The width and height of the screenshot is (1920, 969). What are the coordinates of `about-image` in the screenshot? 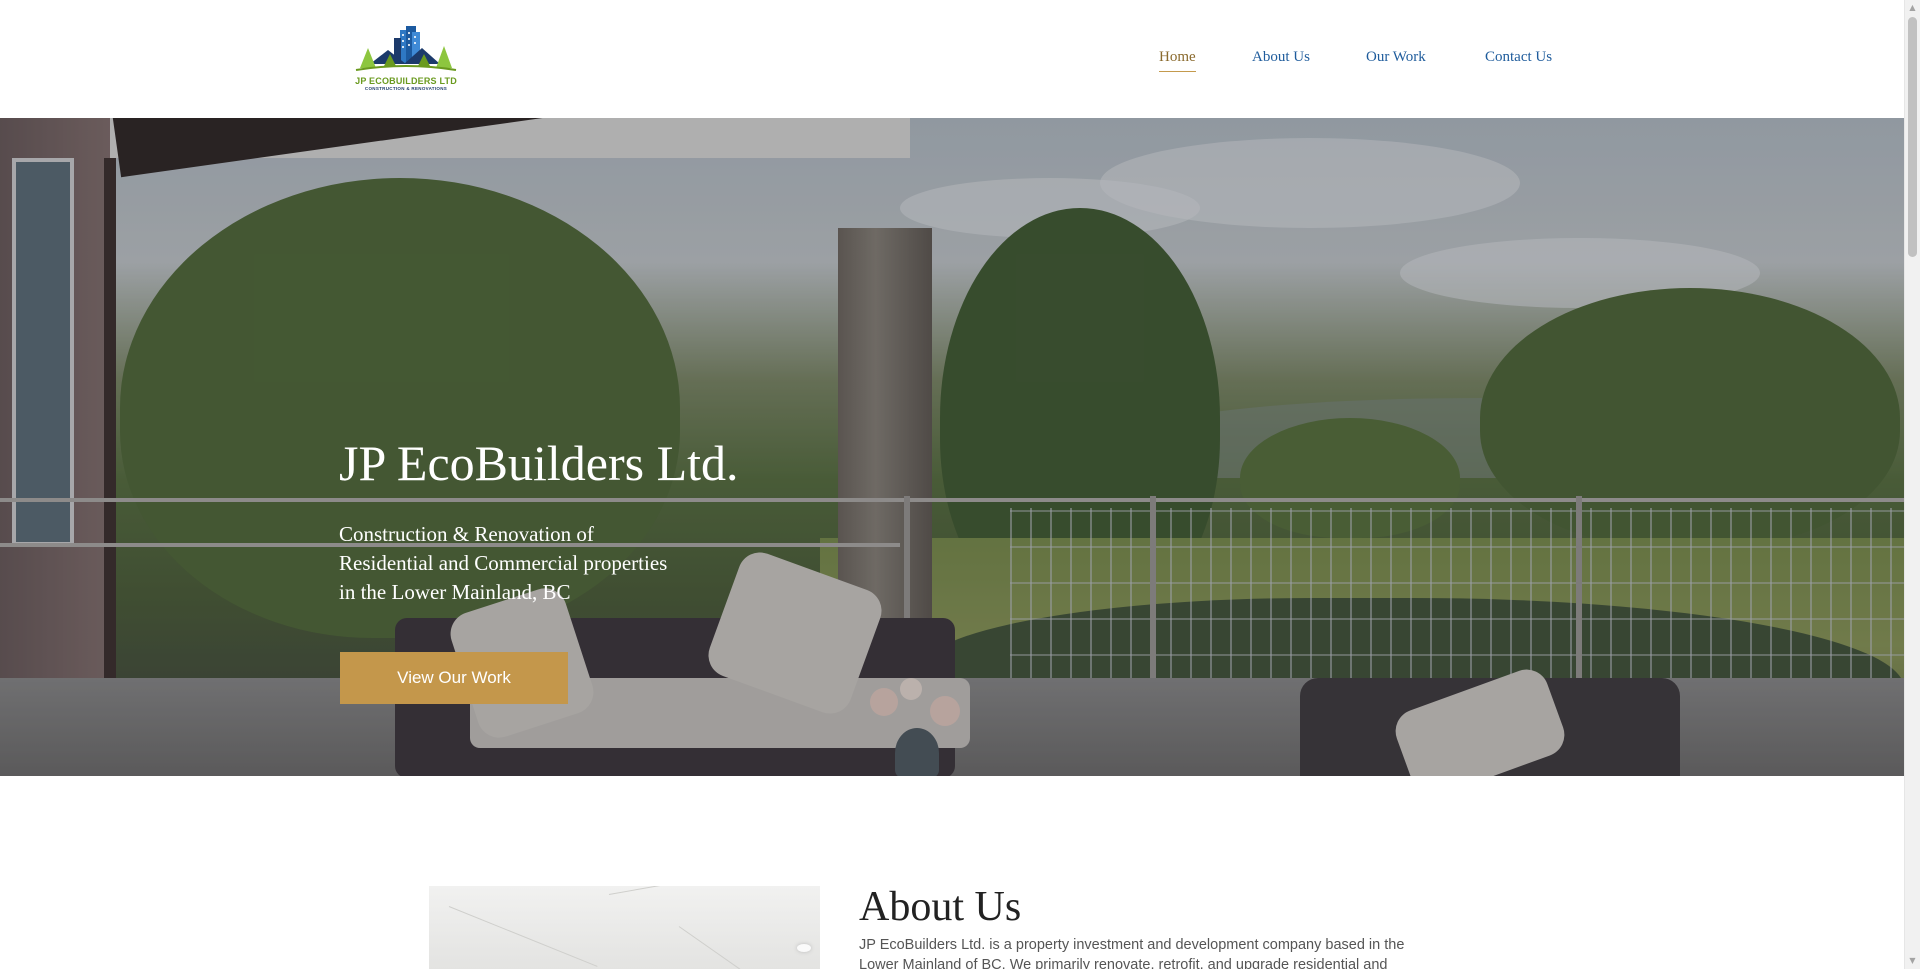 It's located at (624, 927).